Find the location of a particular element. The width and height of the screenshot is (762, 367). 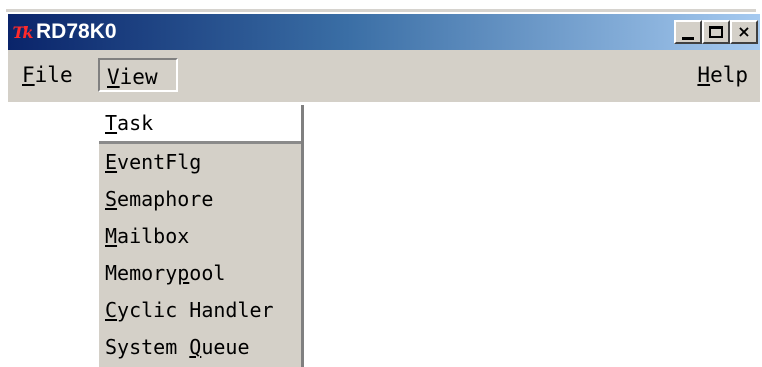

menu-help-label: elp is located at coordinates (729, 75).